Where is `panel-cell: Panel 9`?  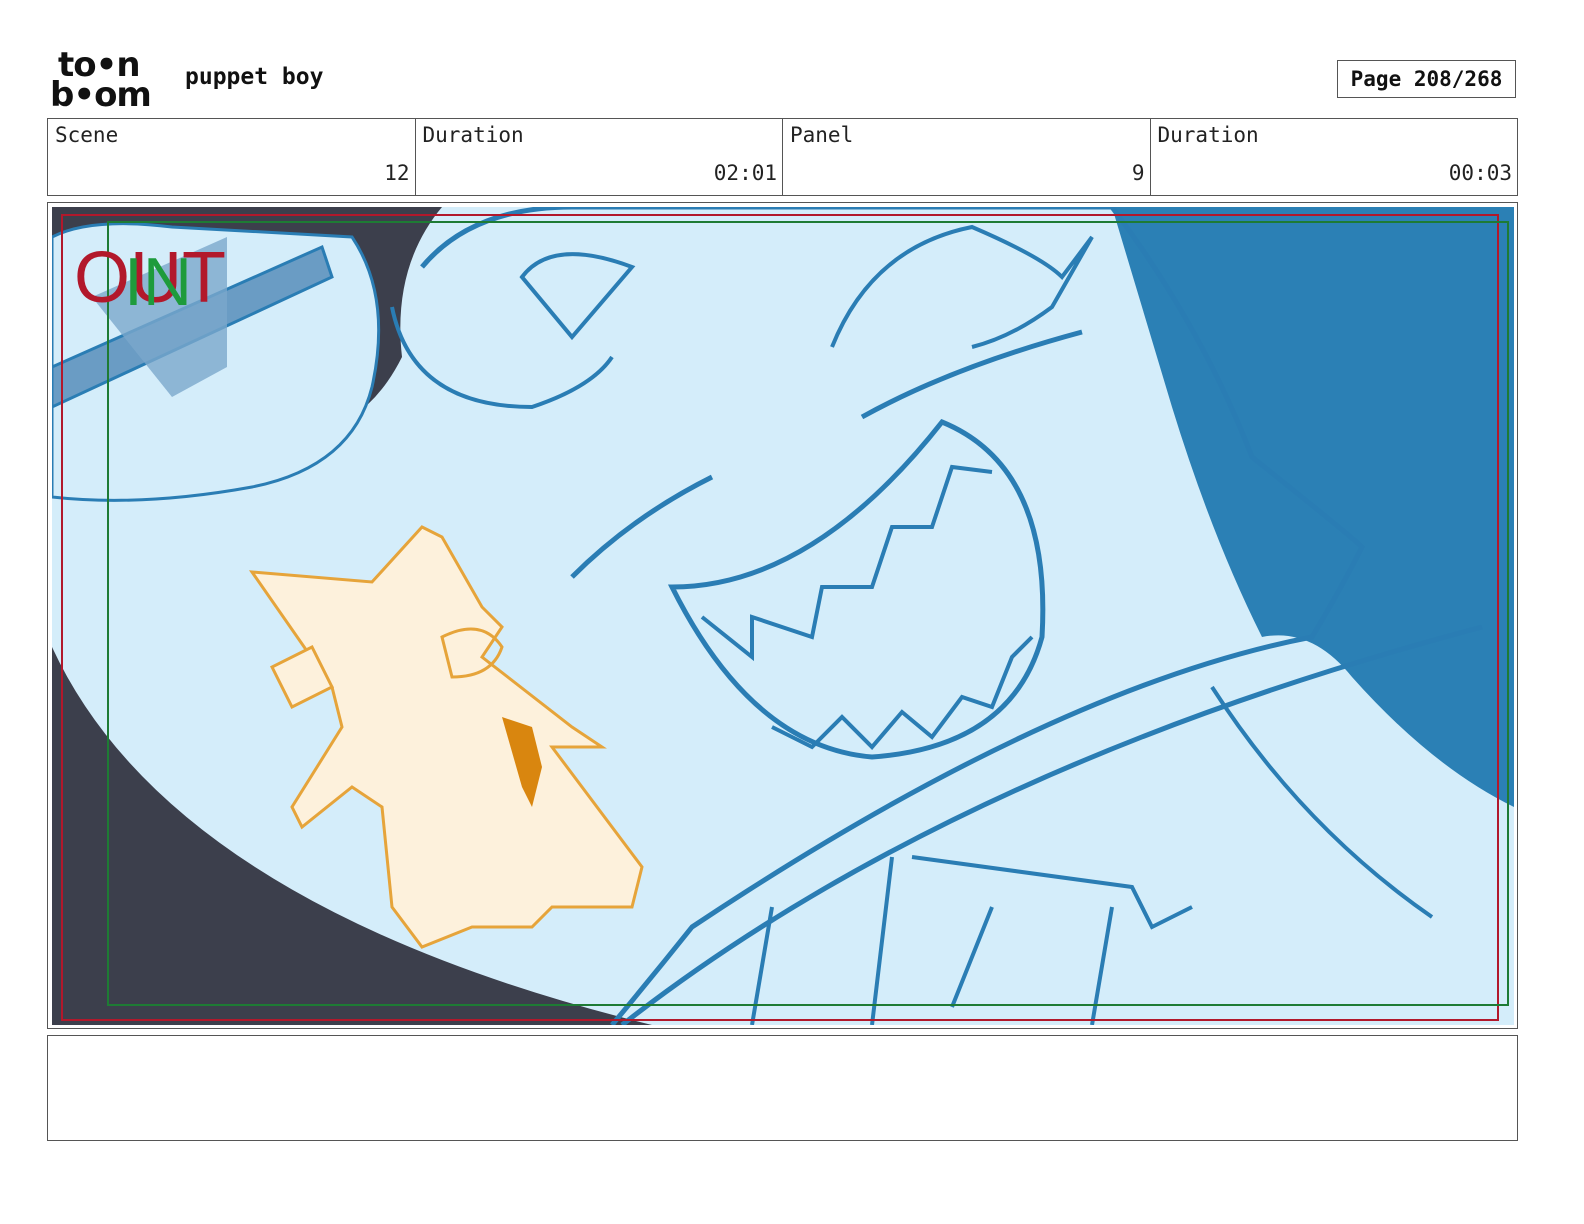 panel-cell: Panel 9 is located at coordinates (967, 157).